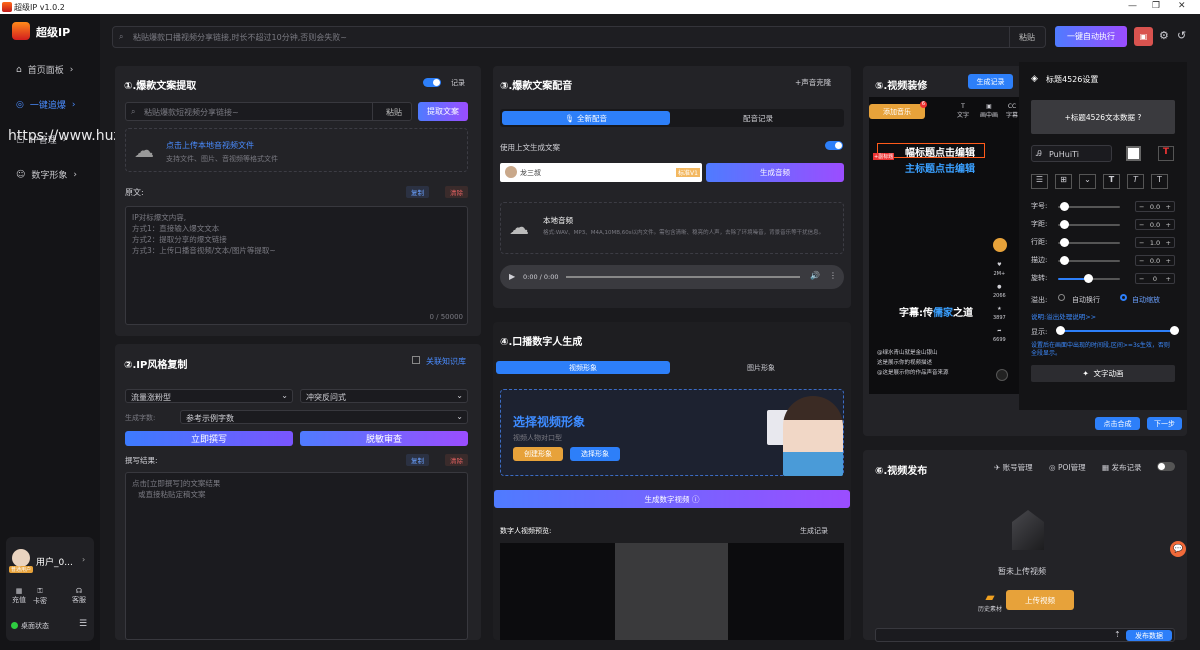  I want to click on share-icon: ➦, so click(999, 331).